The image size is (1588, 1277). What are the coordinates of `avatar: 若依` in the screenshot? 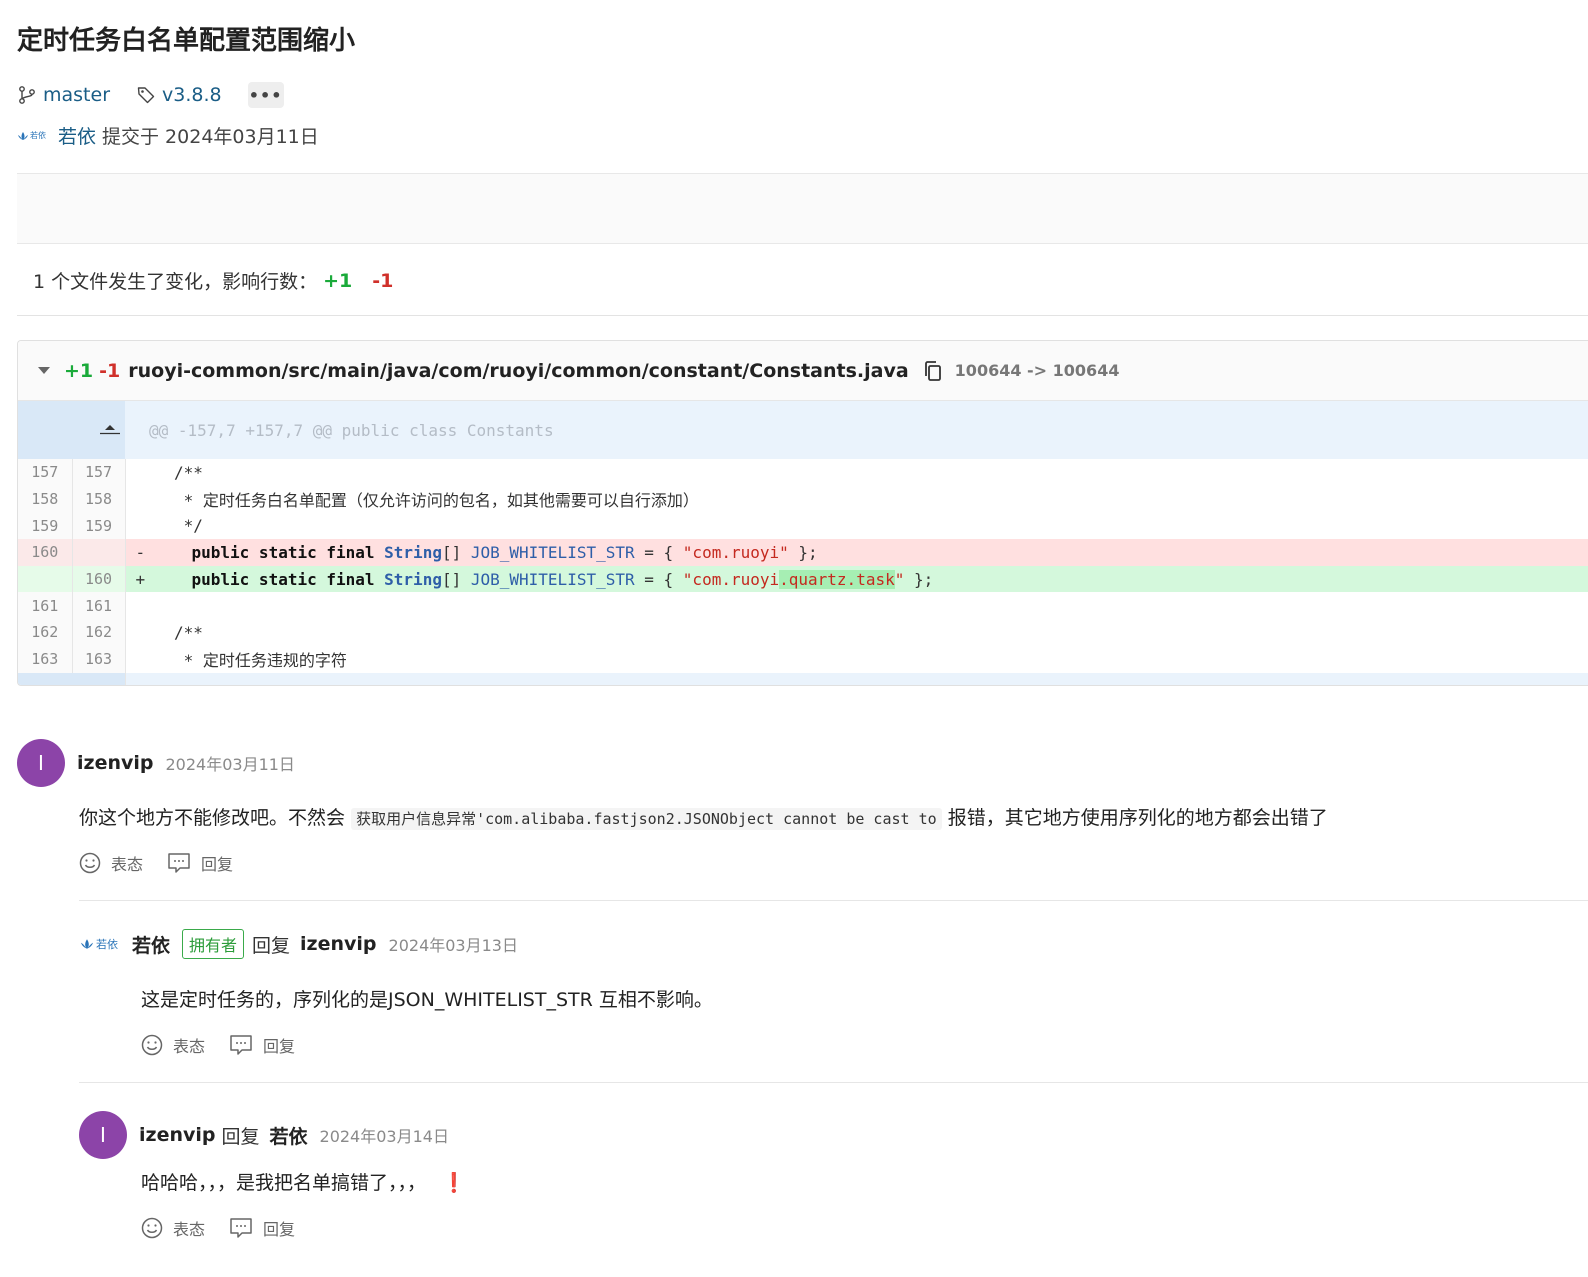 It's located at (98, 944).